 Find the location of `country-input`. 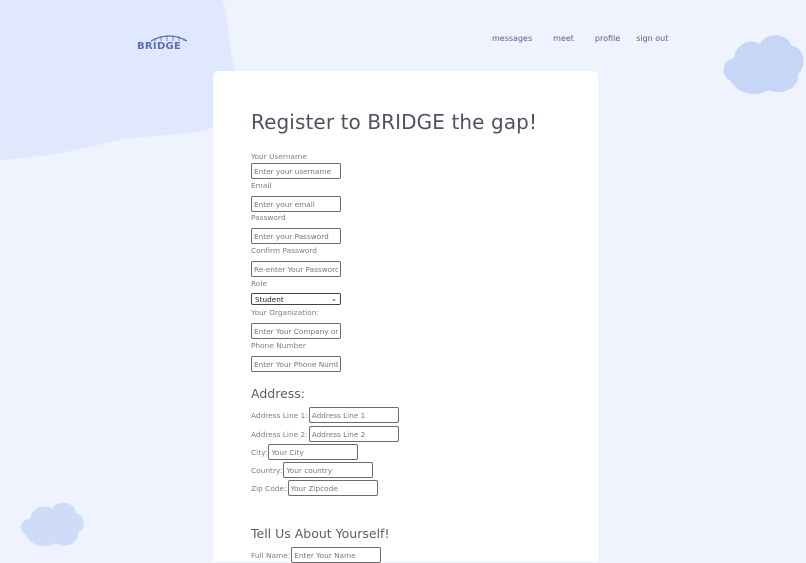

country-input is located at coordinates (328, 470).